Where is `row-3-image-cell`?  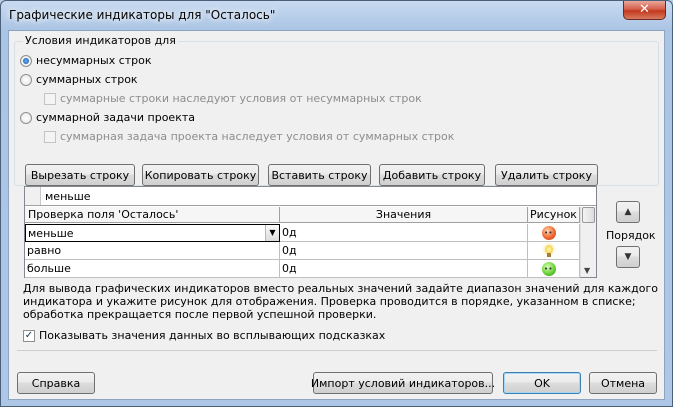 row-3-image-cell is located at coordinates (554, 269).